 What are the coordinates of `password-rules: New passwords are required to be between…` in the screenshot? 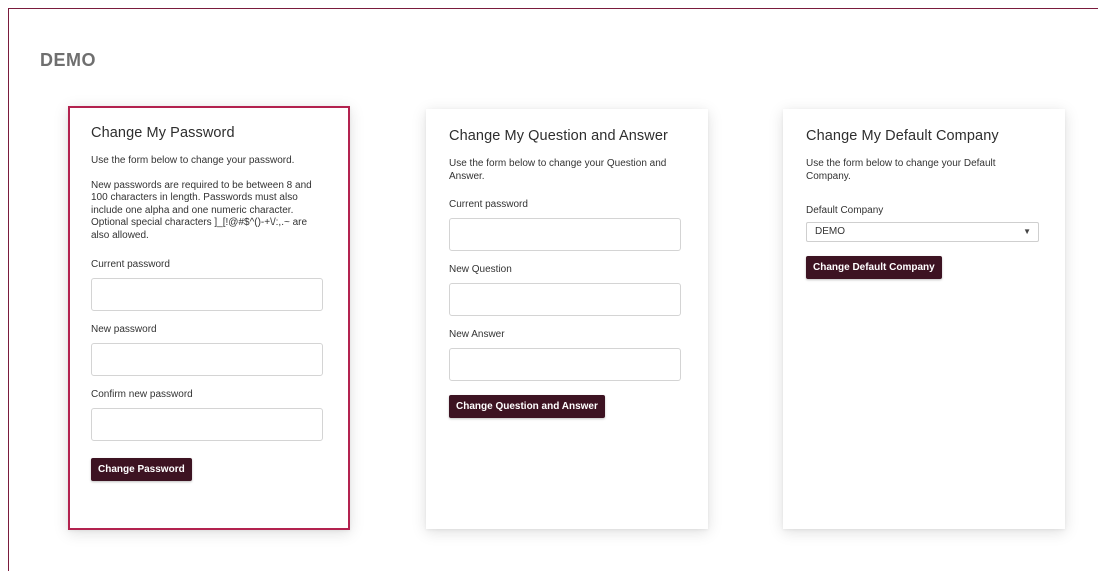 It's located at (201, 210).